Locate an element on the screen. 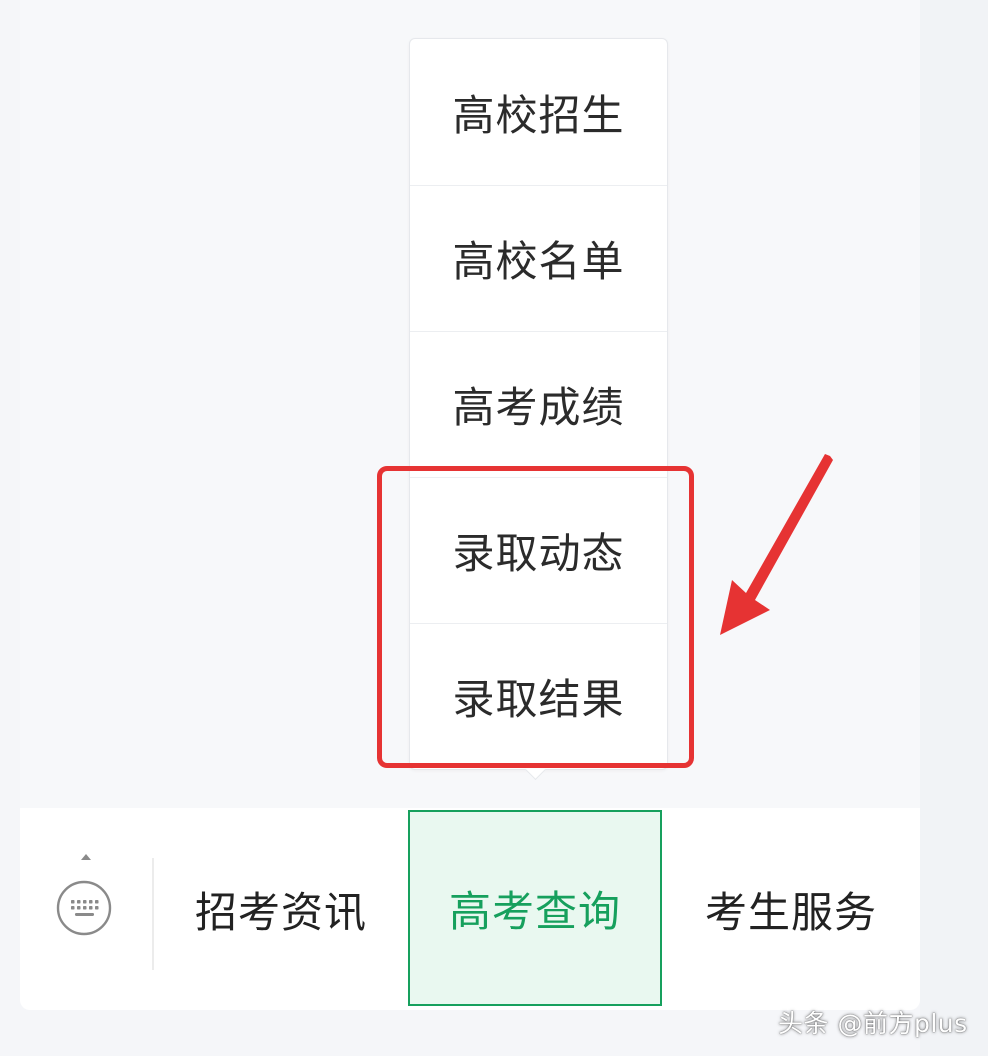 The height and width of the screenshot is (1056, 988). menu-tab-label: 招考资讯 is located at coordinates (280, 912).